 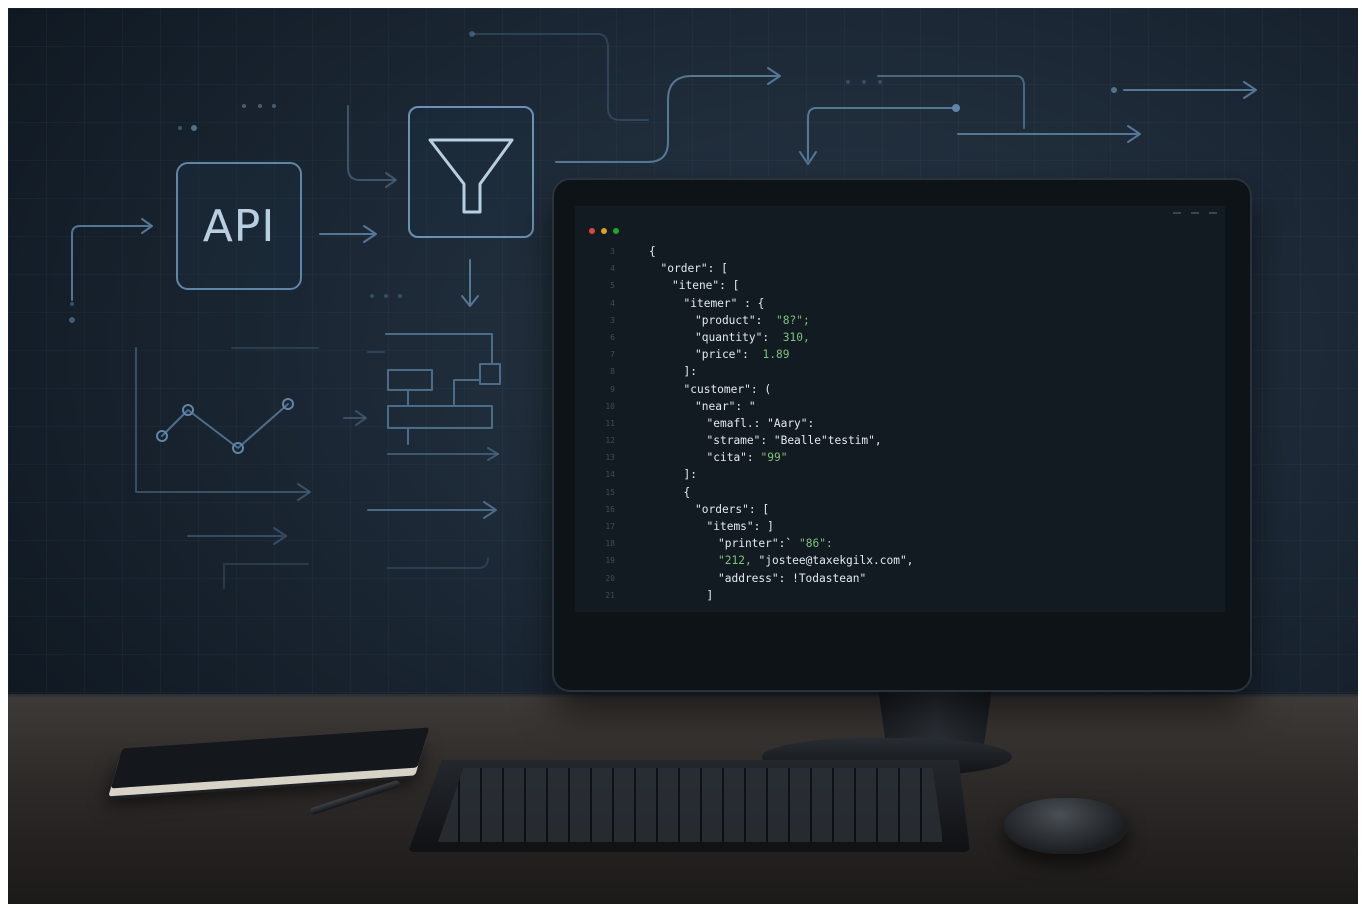 I want to click on code-line: ], so click(x=900, y=595).